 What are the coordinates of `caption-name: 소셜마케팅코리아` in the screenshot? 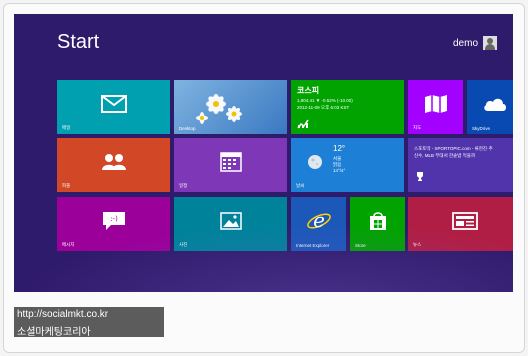 It's located at (54, 332).